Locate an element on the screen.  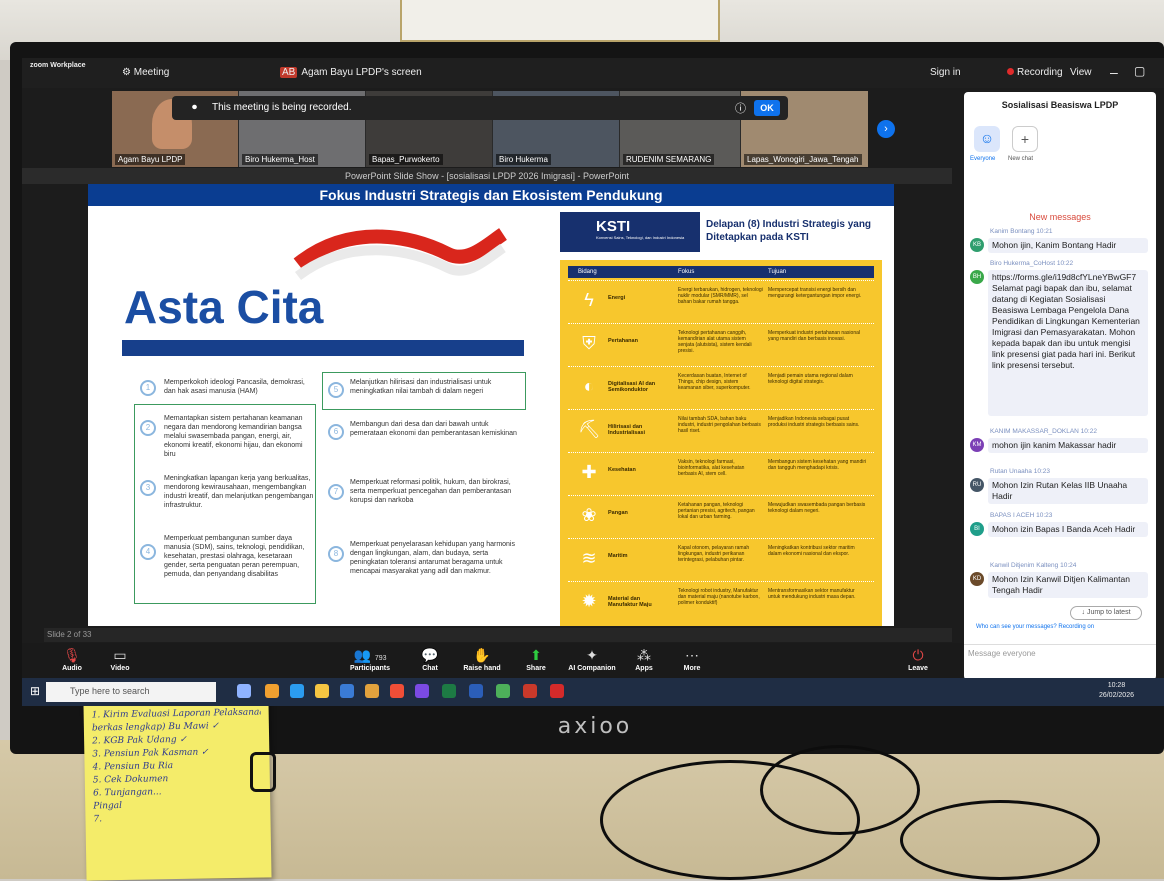
leave-label: Leave is located at coordinates (918, 668).